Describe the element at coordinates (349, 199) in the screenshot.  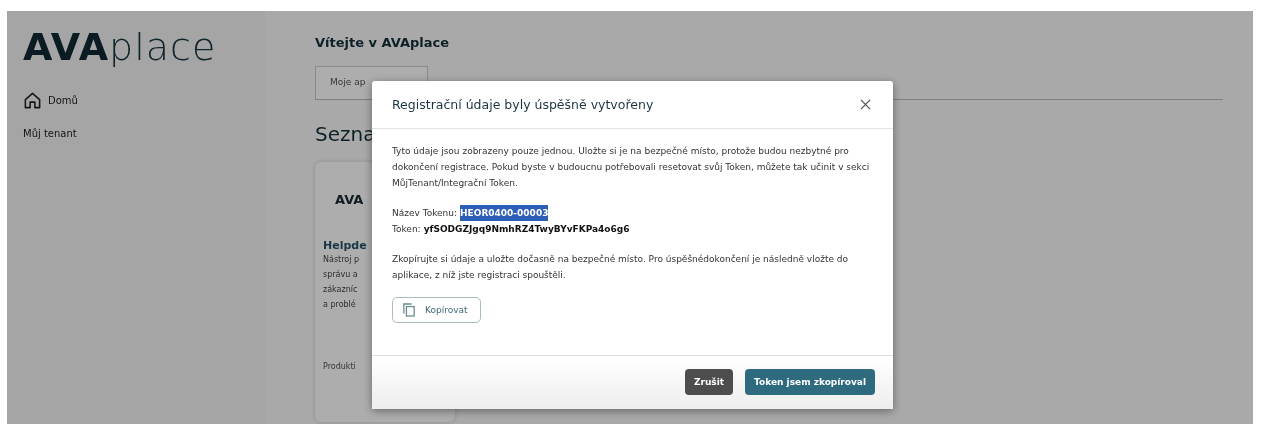
I see `card-logo: AVA` at that location.